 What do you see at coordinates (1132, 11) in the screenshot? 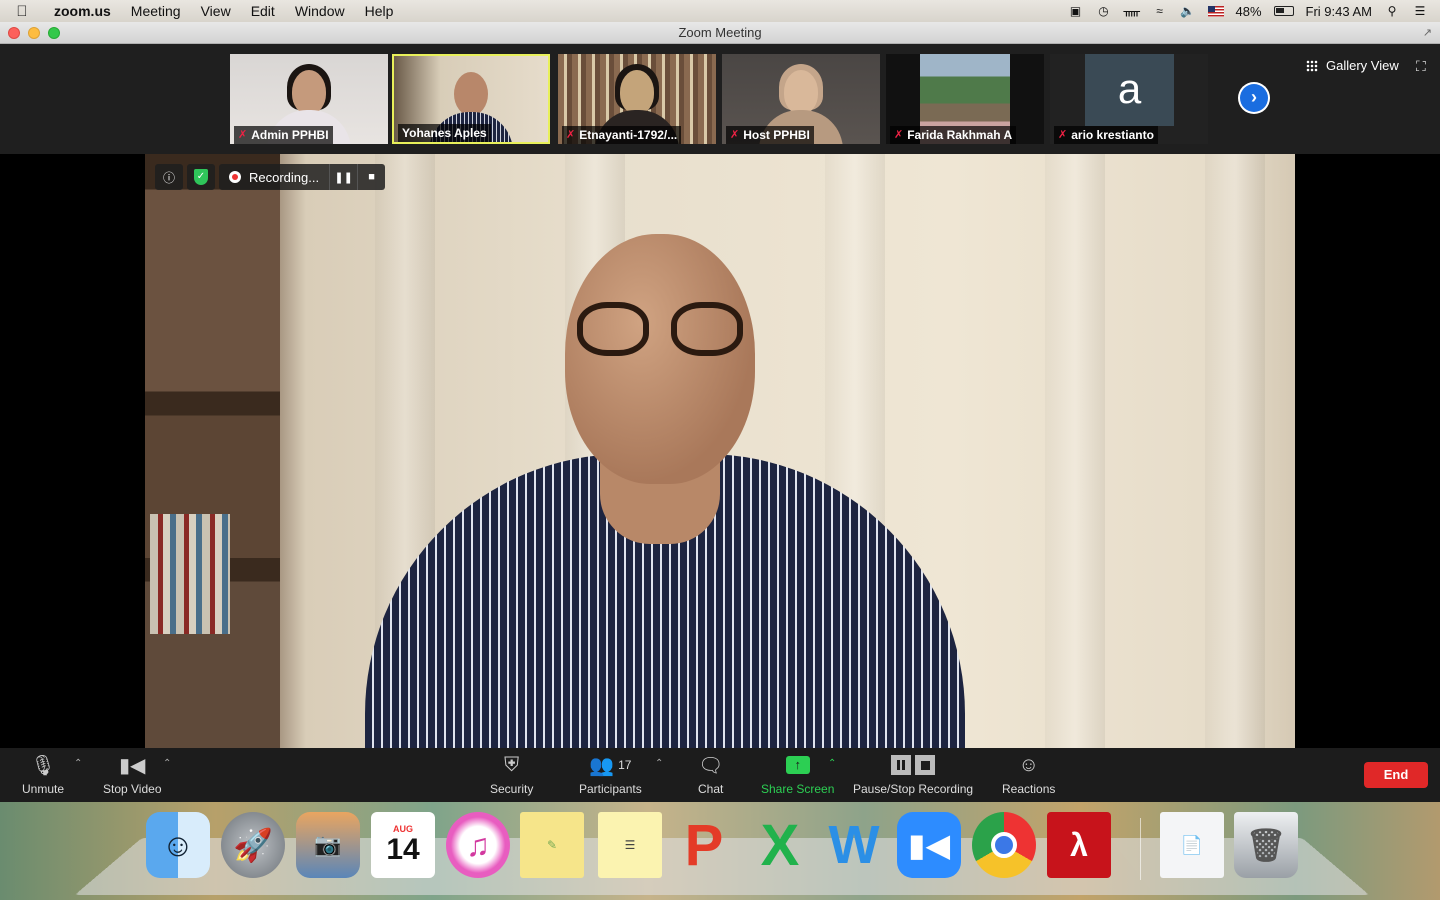
I see `bluetooth-icon: ᚅ` at bounding box center [1132, 11].